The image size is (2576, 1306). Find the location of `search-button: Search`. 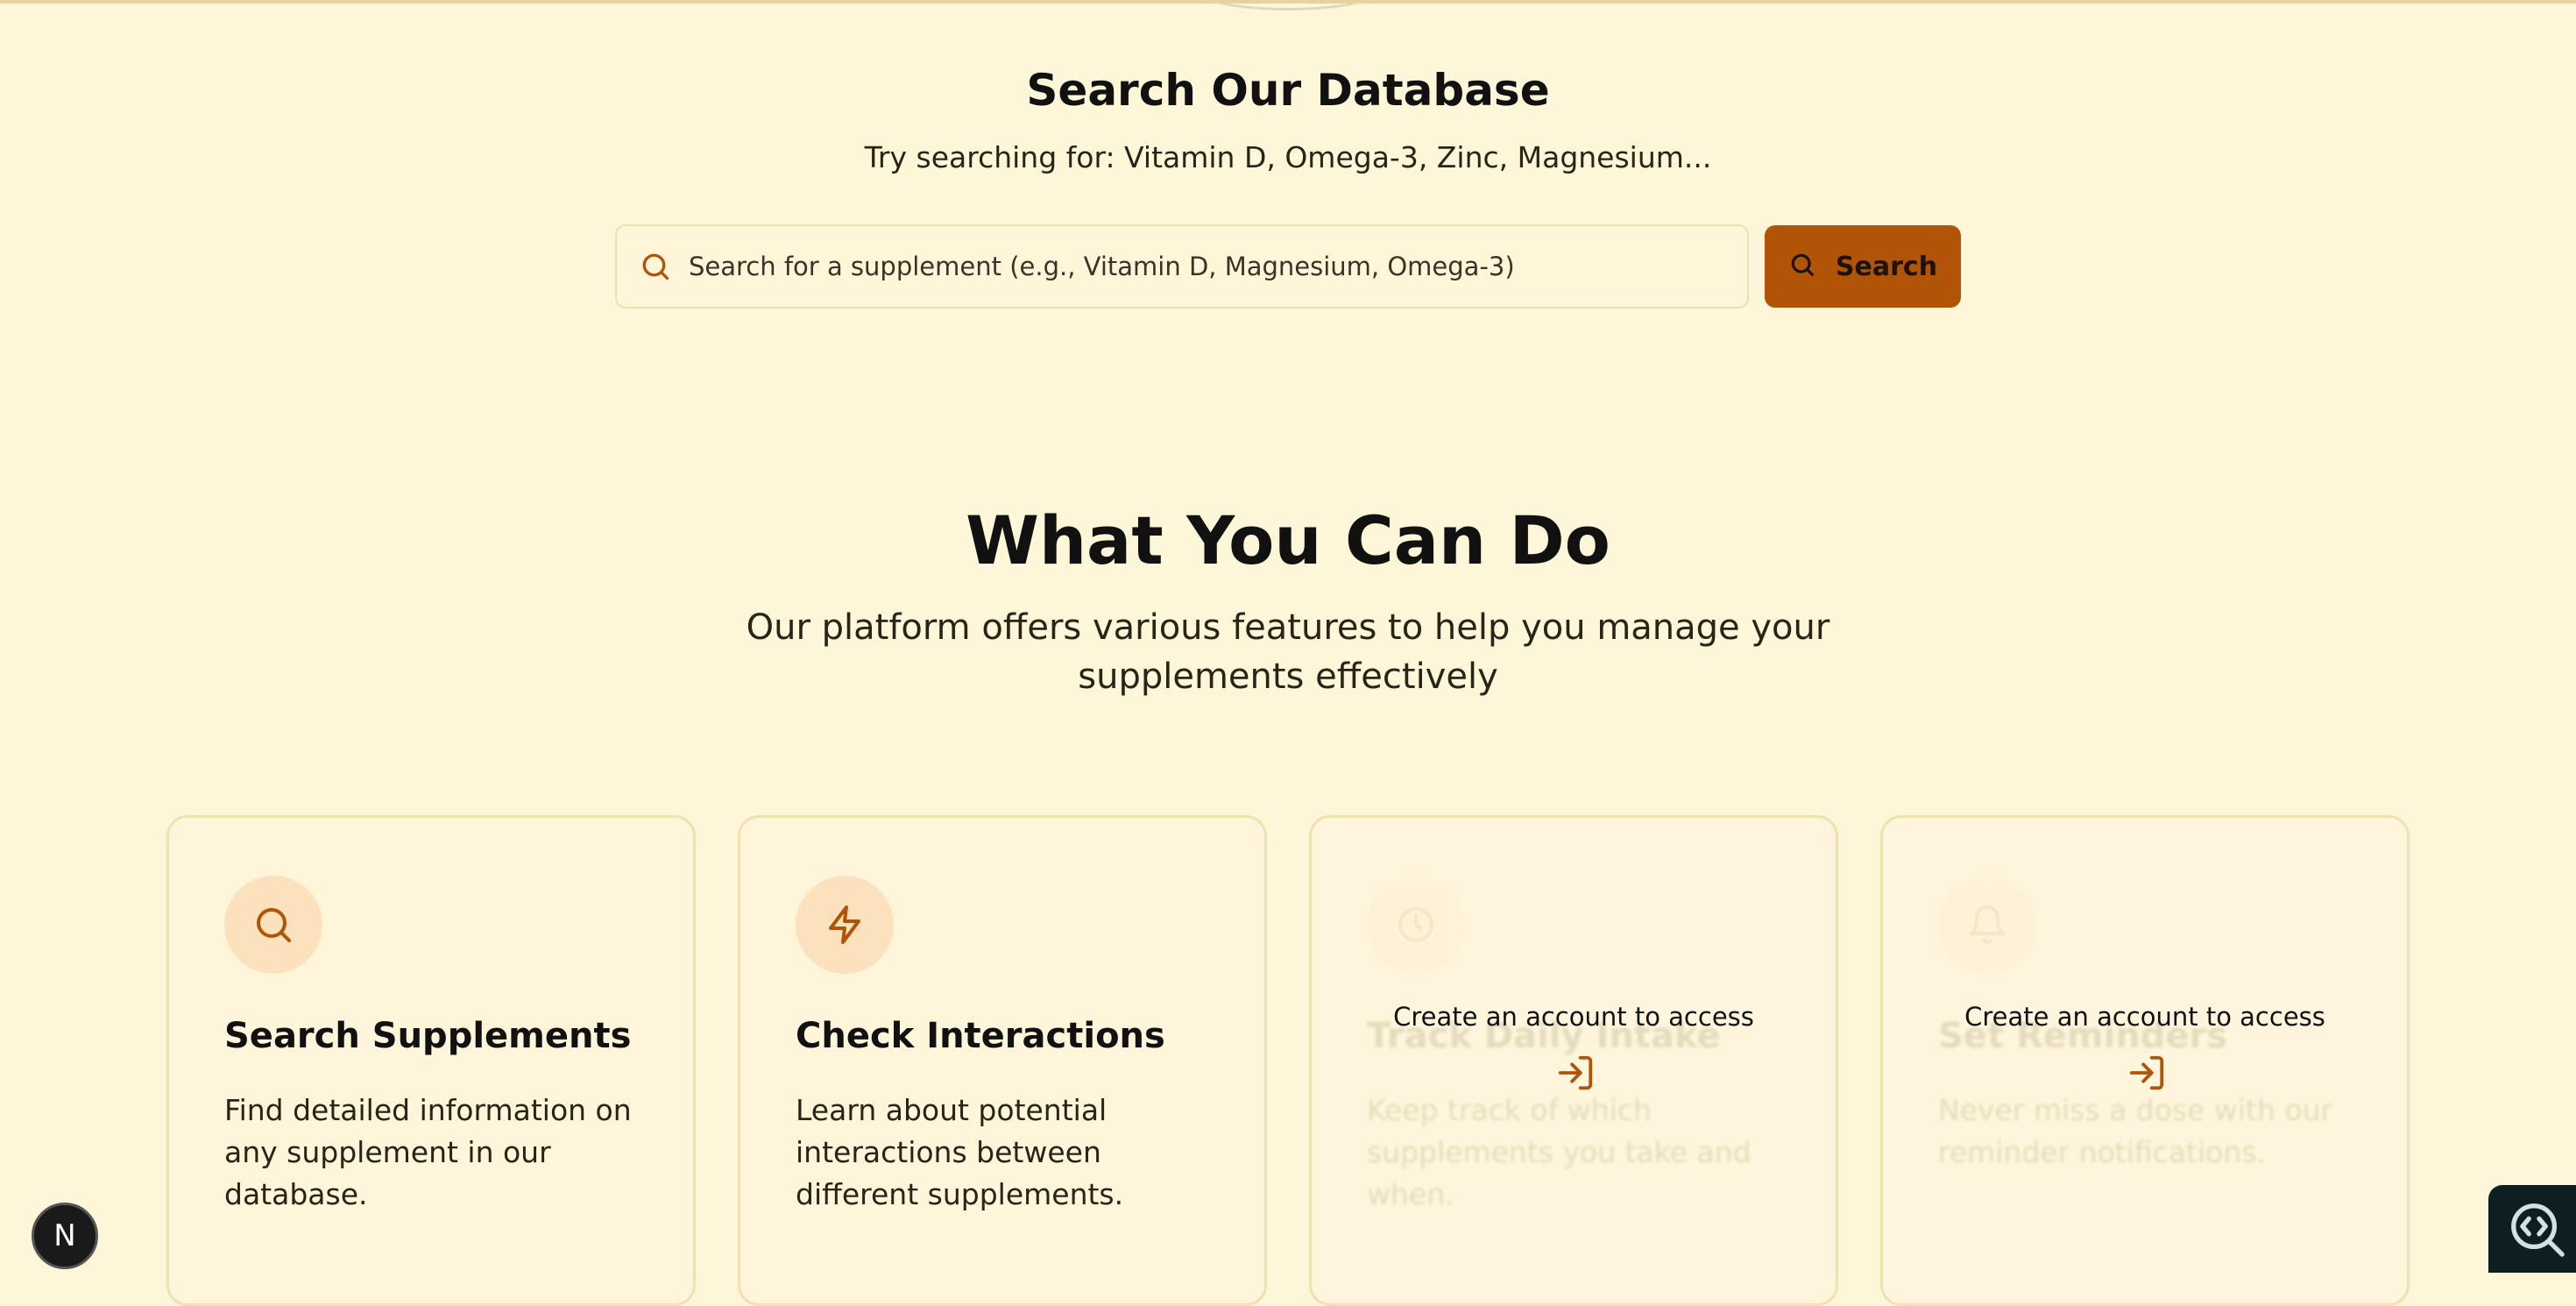

search-button: Search is located at coordinates (1863, 266).